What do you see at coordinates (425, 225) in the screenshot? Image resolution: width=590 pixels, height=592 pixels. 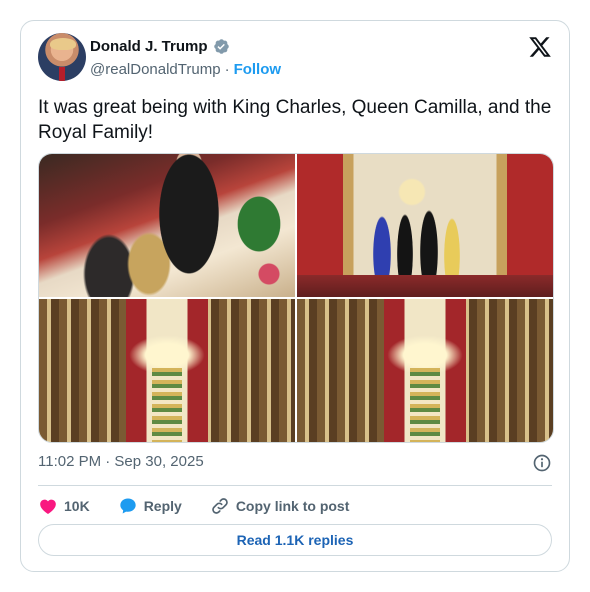 I see `state-room-photo` at bounding box center [425, 225].